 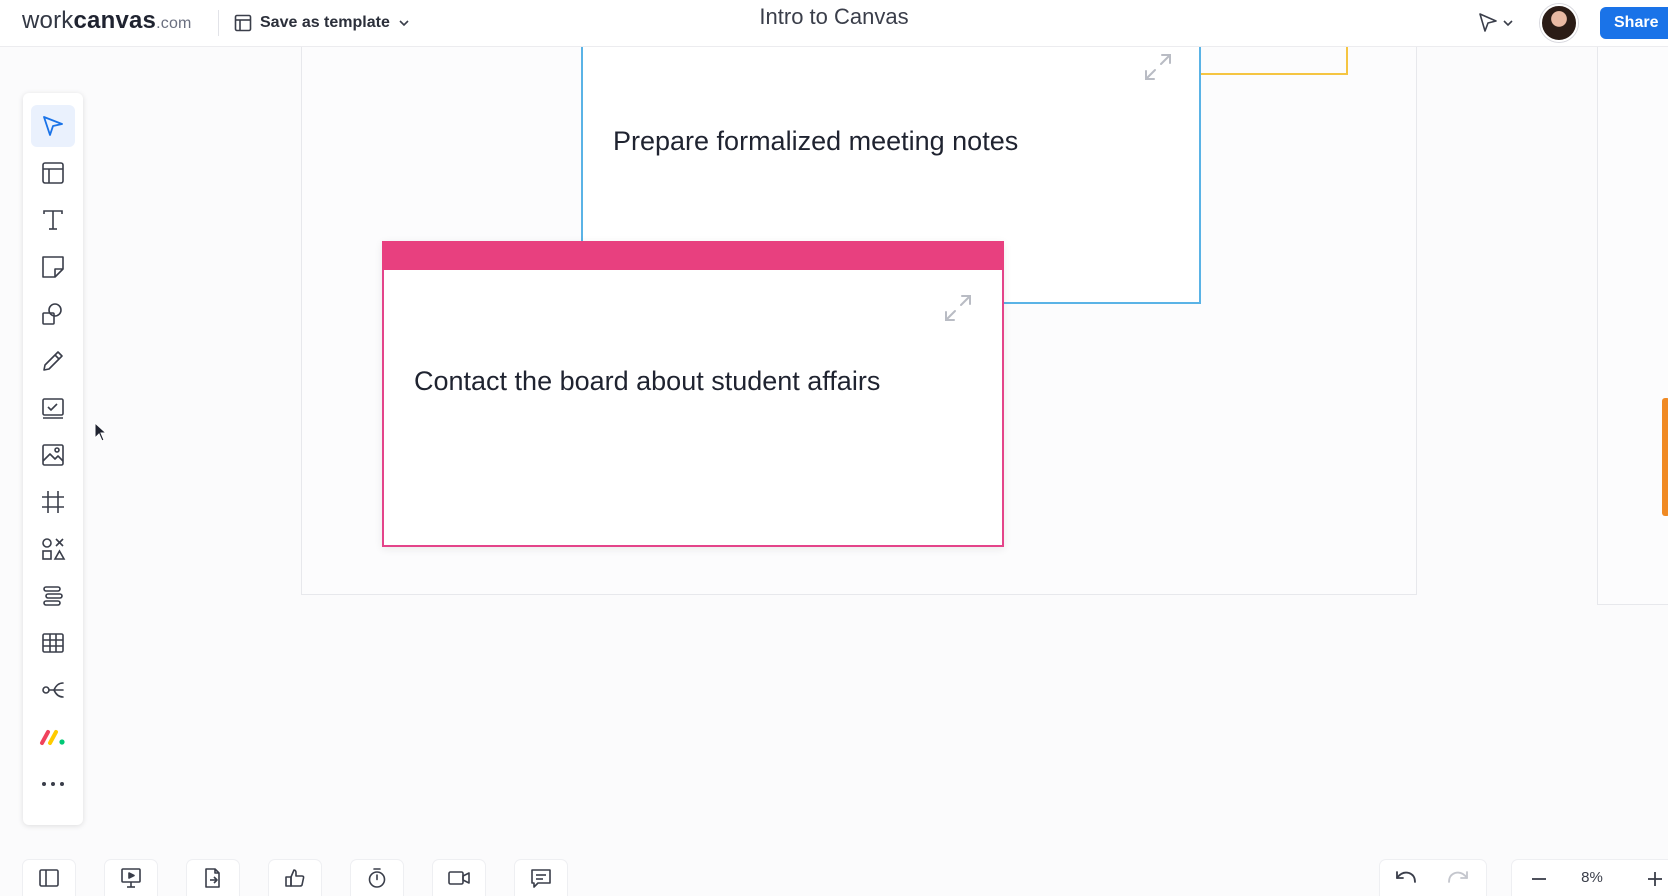 I want to click on video-button, so click(x=459, y=878).